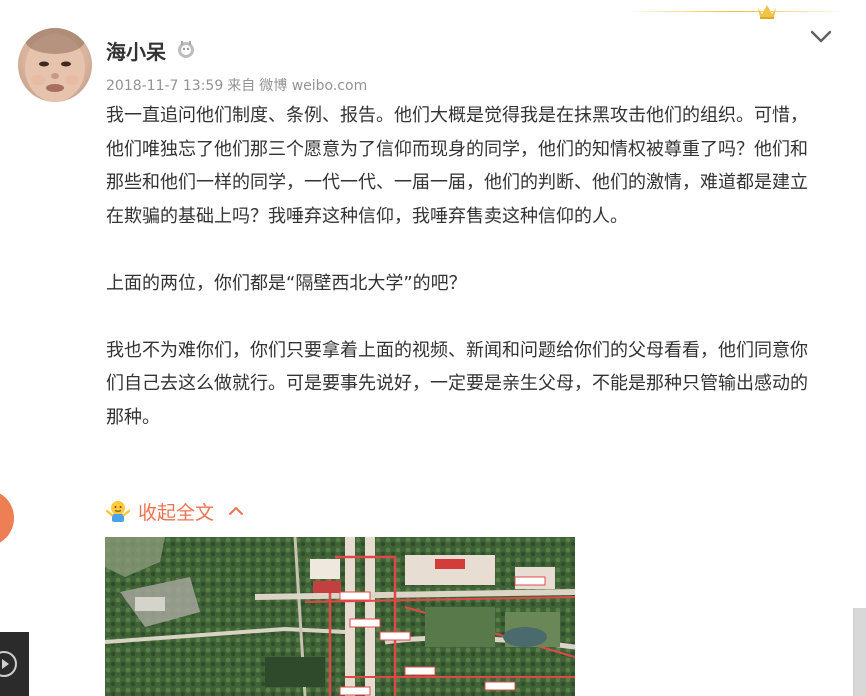 The height and width of the screenshot is (696, 866). Describe the element at coordinates (313, 86) in the screenshot. I see `post-source: 微博 weibo.com` at that location.